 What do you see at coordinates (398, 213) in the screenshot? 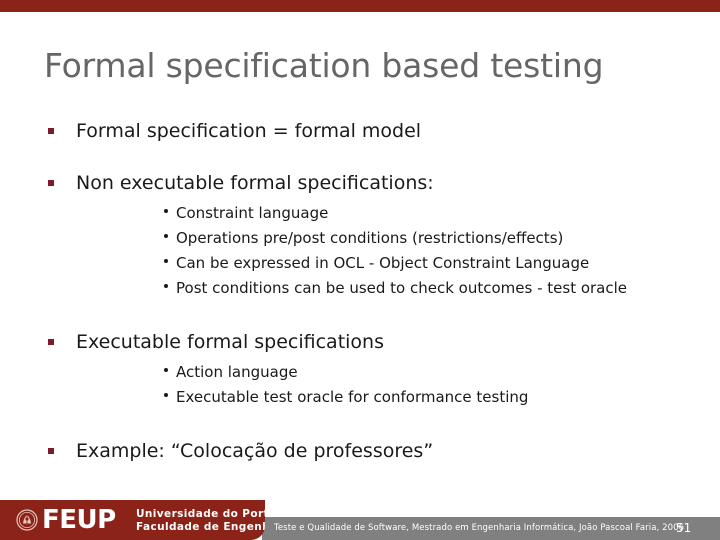
I see `sub-bullet-item: Constraint language` at bounding box center [398, 213].